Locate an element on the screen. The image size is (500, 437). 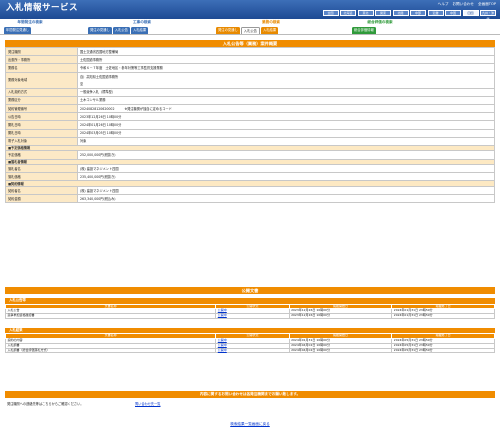
group-title: 総合評価の検索 is located at coordinates (380, 22).